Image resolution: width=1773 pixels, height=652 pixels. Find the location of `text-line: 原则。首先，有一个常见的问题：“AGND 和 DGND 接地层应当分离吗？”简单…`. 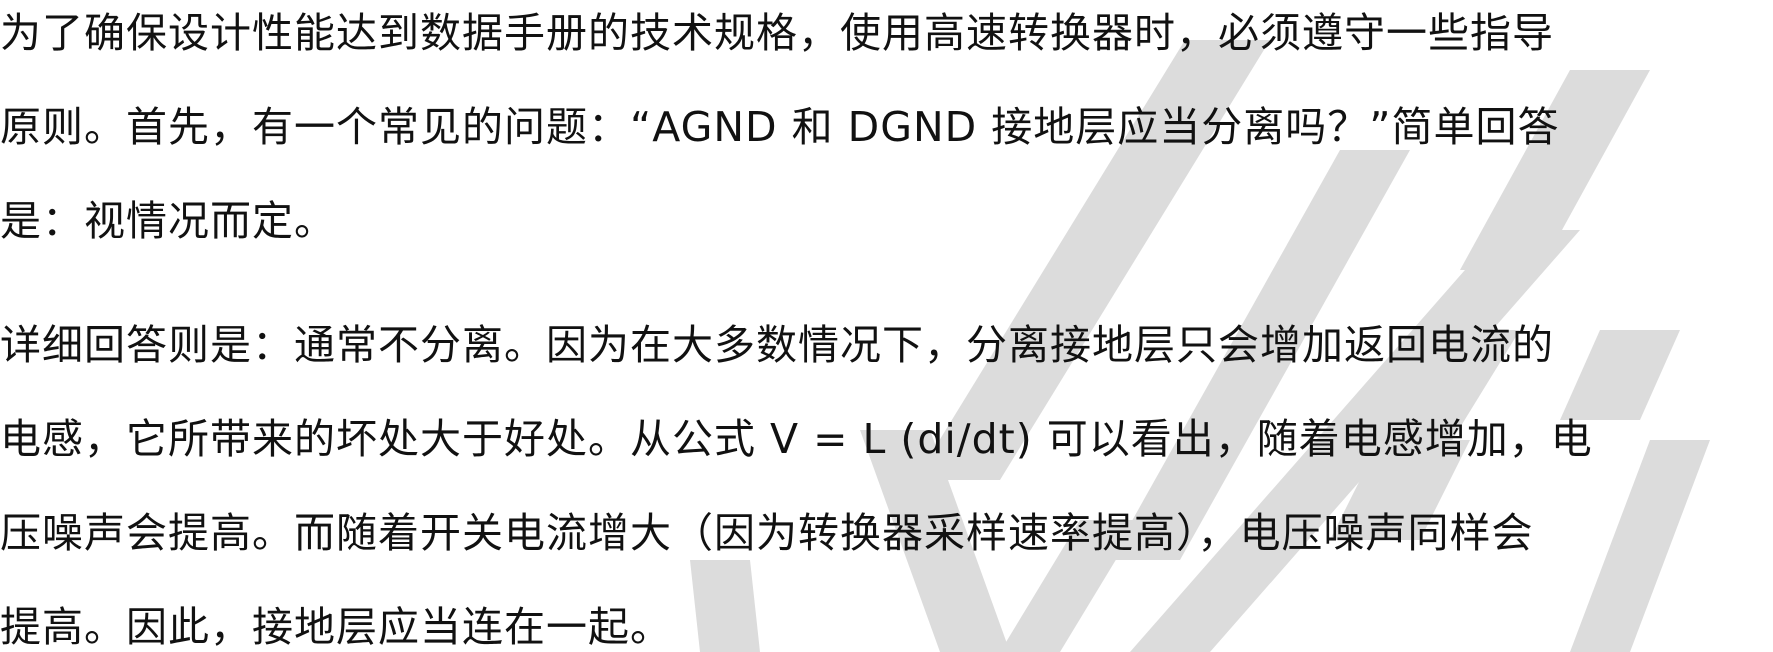

text-line: 原则。首先，有一个常见的问题：“AGND 和 DGND 接地层应当分离吗？”简单… is located at coordinates (780, 127).